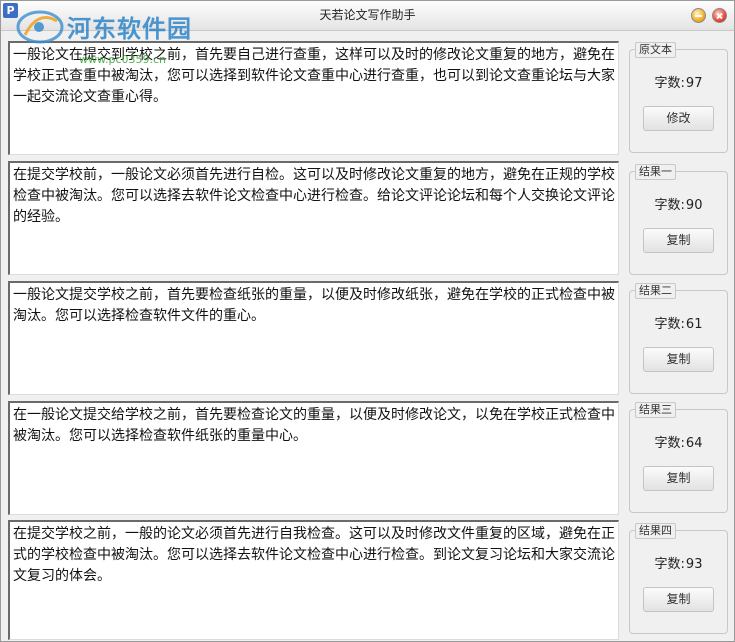 Image resolution: width=735 pixels, height=642 pixels. I want to click on title-bar: P 天若论文写作助手, so click(367, 16).